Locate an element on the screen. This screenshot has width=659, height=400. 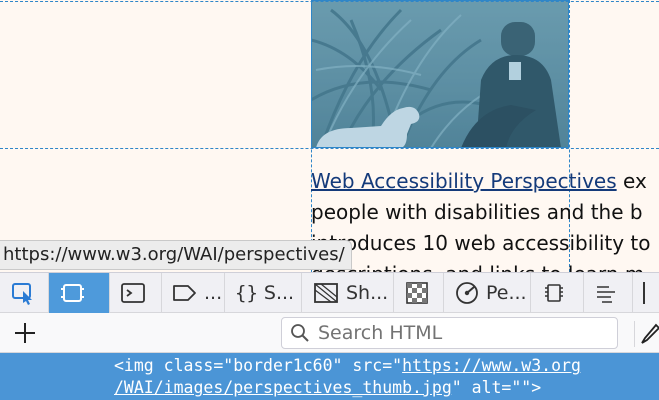
eyedropper-icon is located at coordinates (650, 333).